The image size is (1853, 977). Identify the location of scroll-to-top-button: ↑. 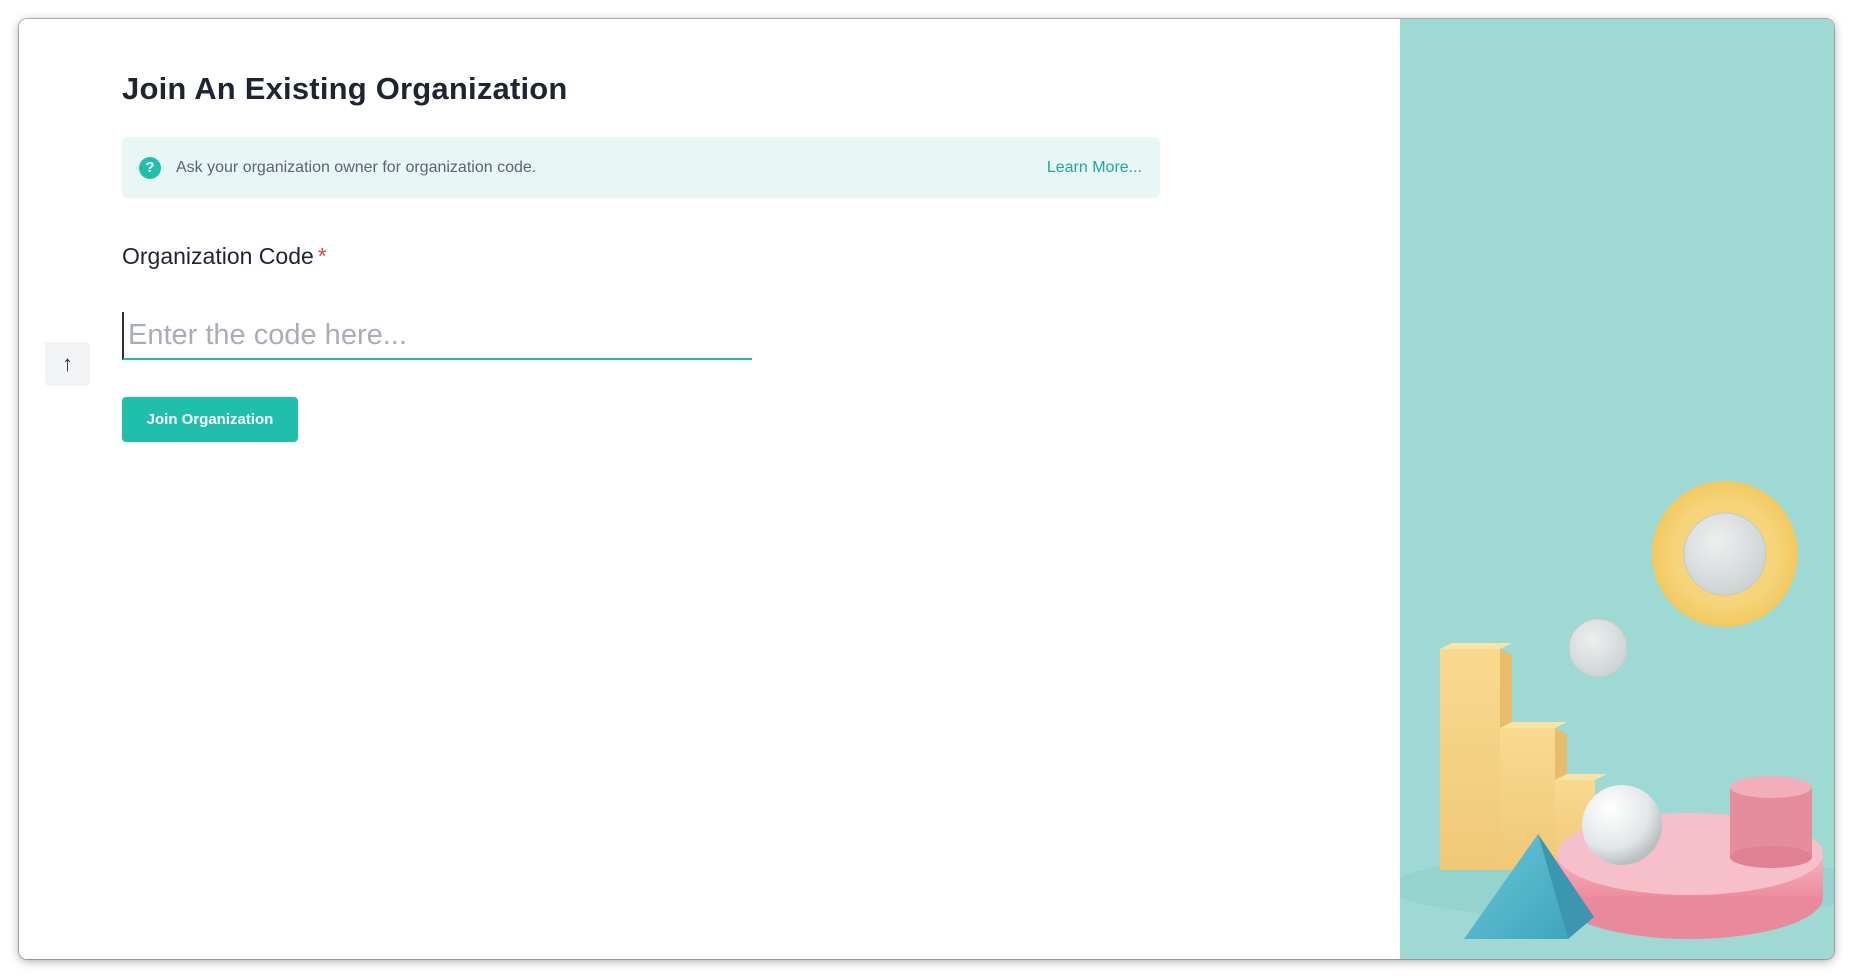
(67, 364).